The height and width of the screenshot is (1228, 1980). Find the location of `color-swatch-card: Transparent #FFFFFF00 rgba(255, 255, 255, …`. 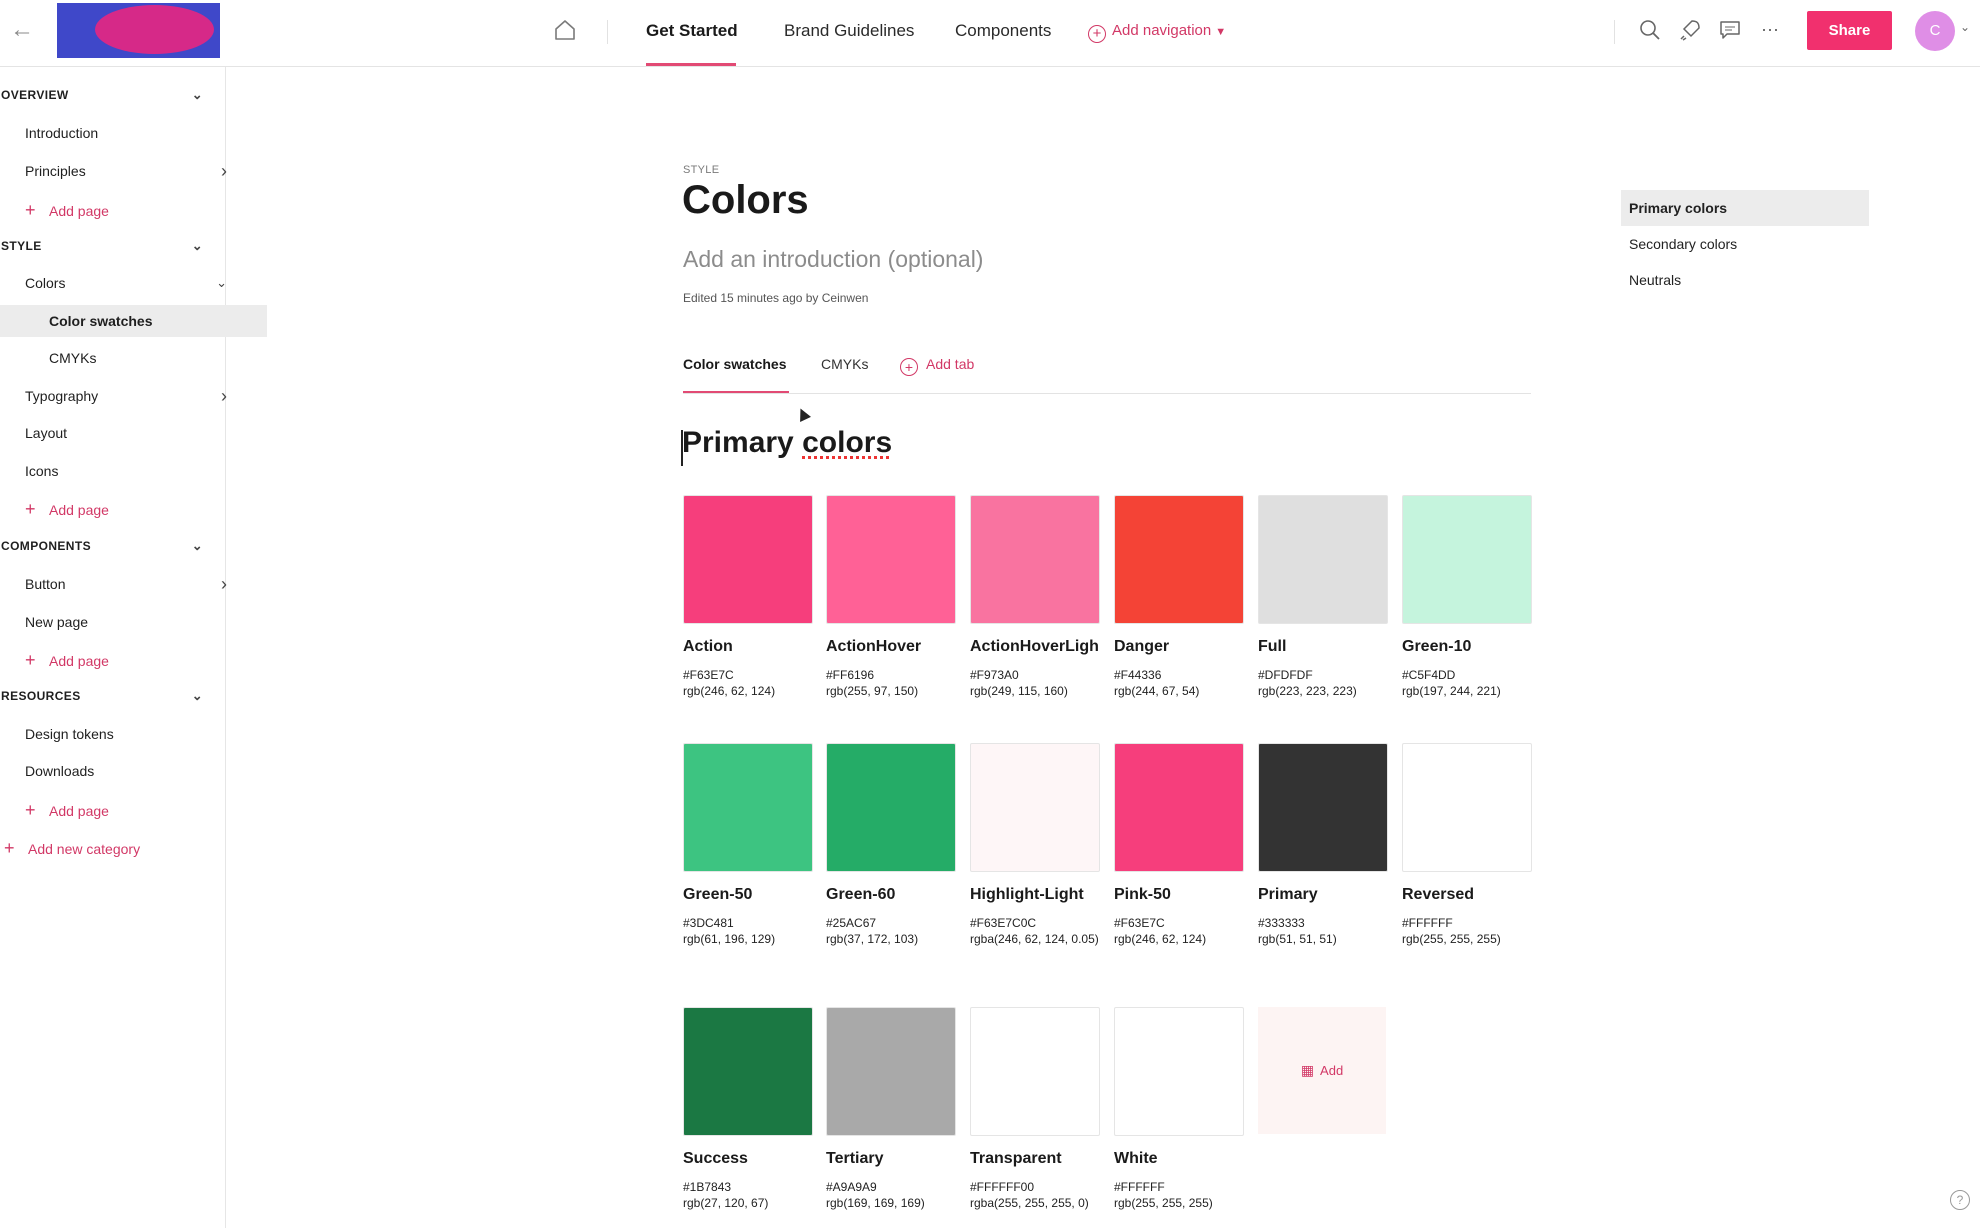

color-swatch-card: Transparent #FFFFFF00 rgba(255, 255, 255, … is located at coordinates (1035, 1109).